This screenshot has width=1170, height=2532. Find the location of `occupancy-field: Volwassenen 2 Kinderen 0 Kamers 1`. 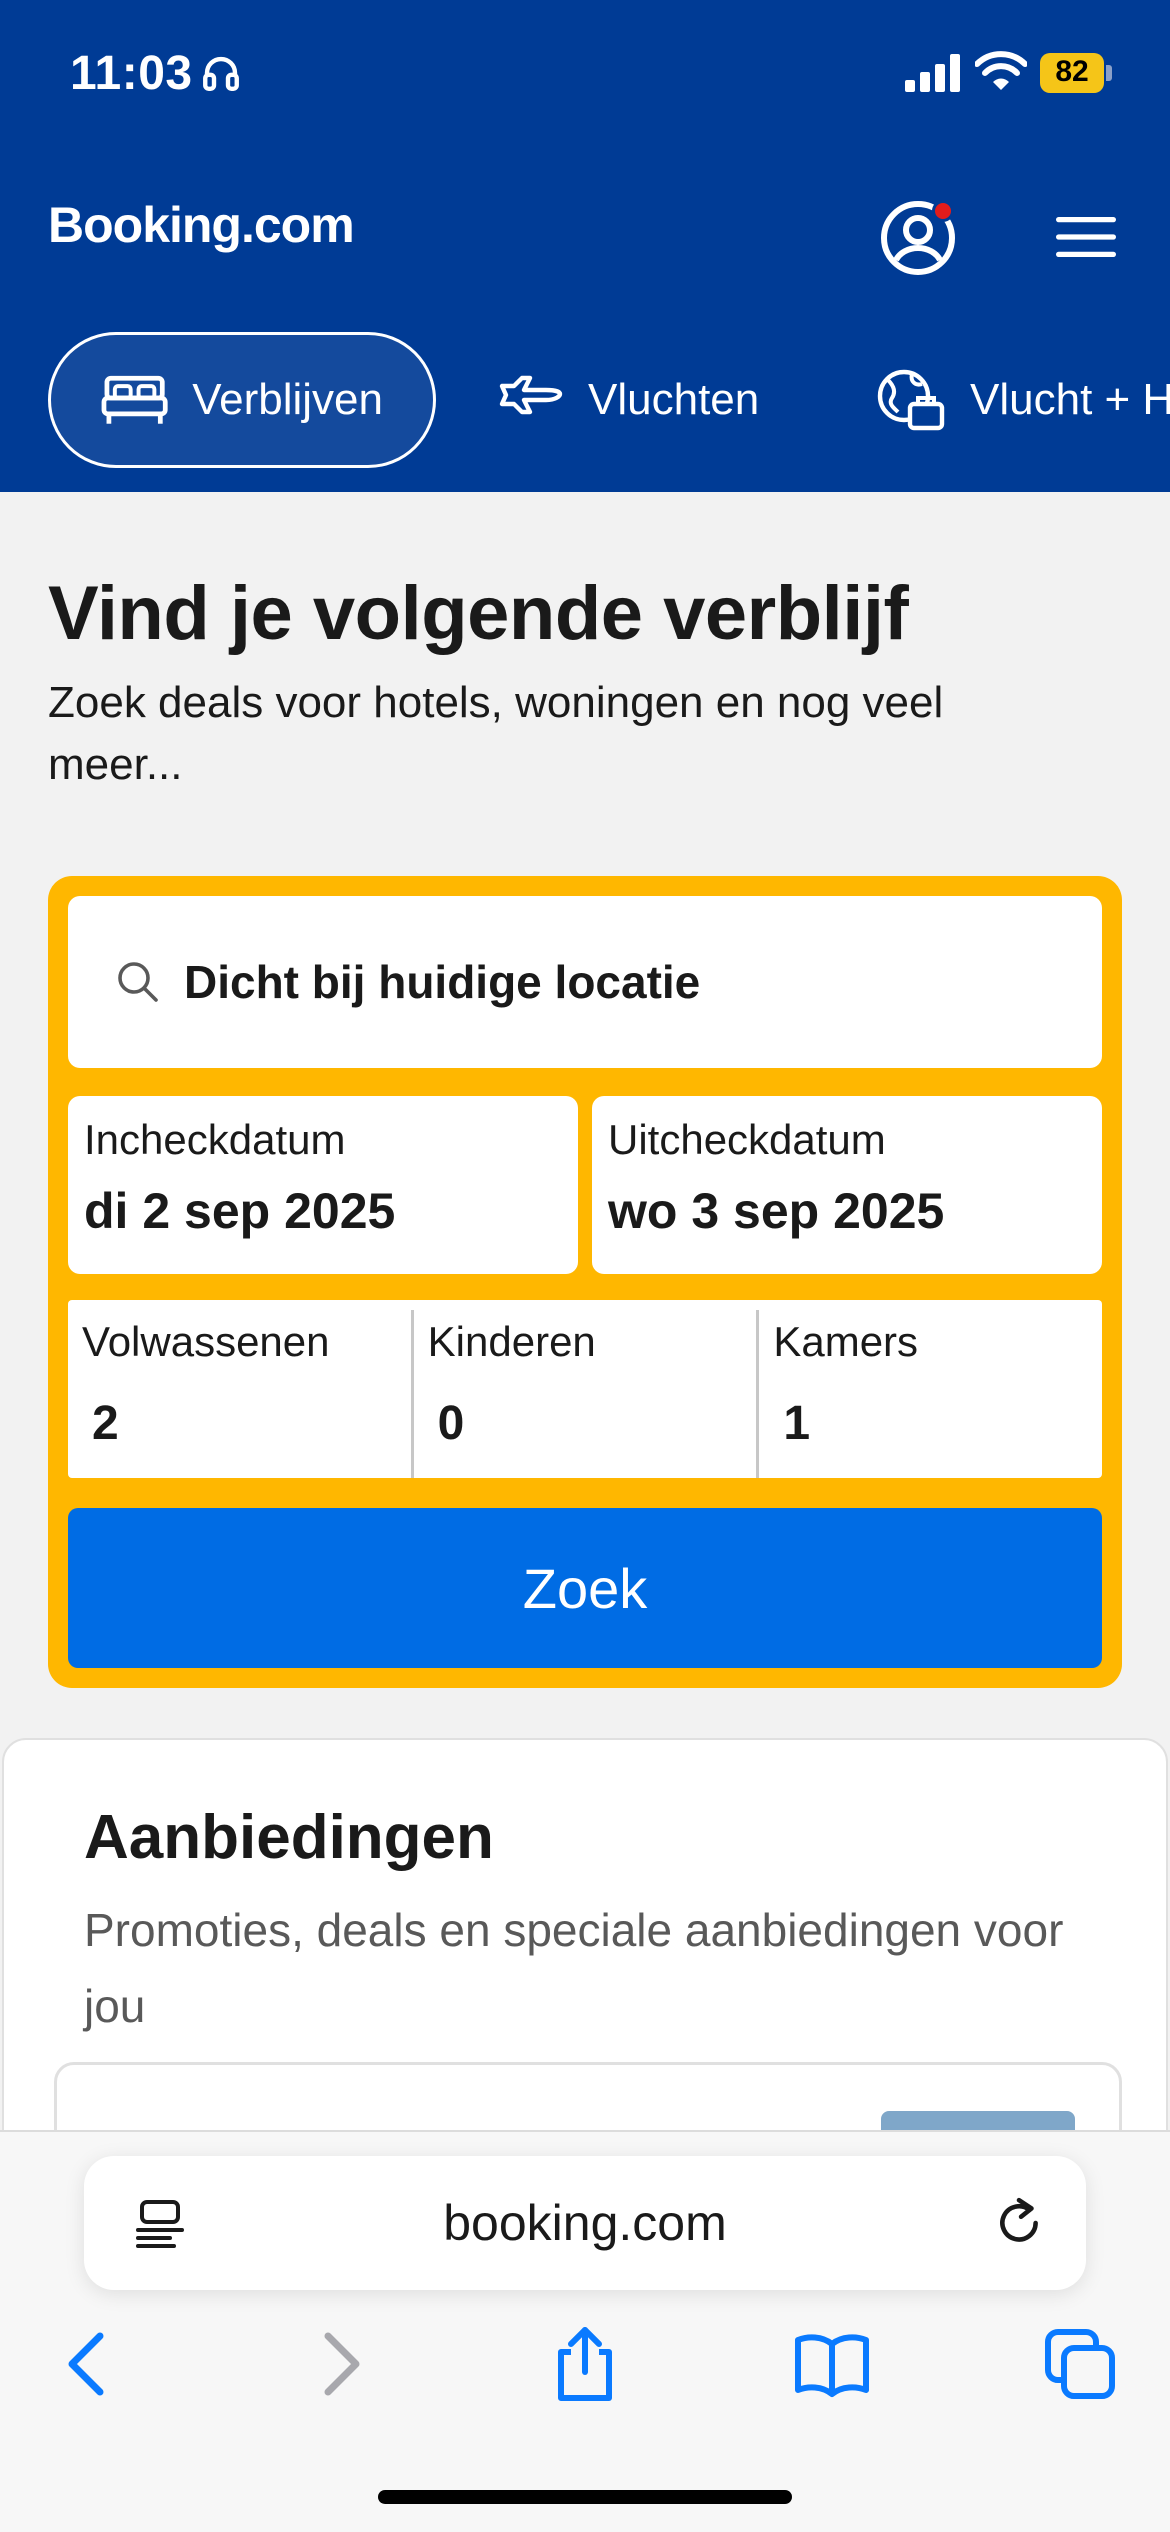

occupancy-field: Volwassenen 2 Kinderen 0 Kamers 1 is located at coordinates (585, 1389).